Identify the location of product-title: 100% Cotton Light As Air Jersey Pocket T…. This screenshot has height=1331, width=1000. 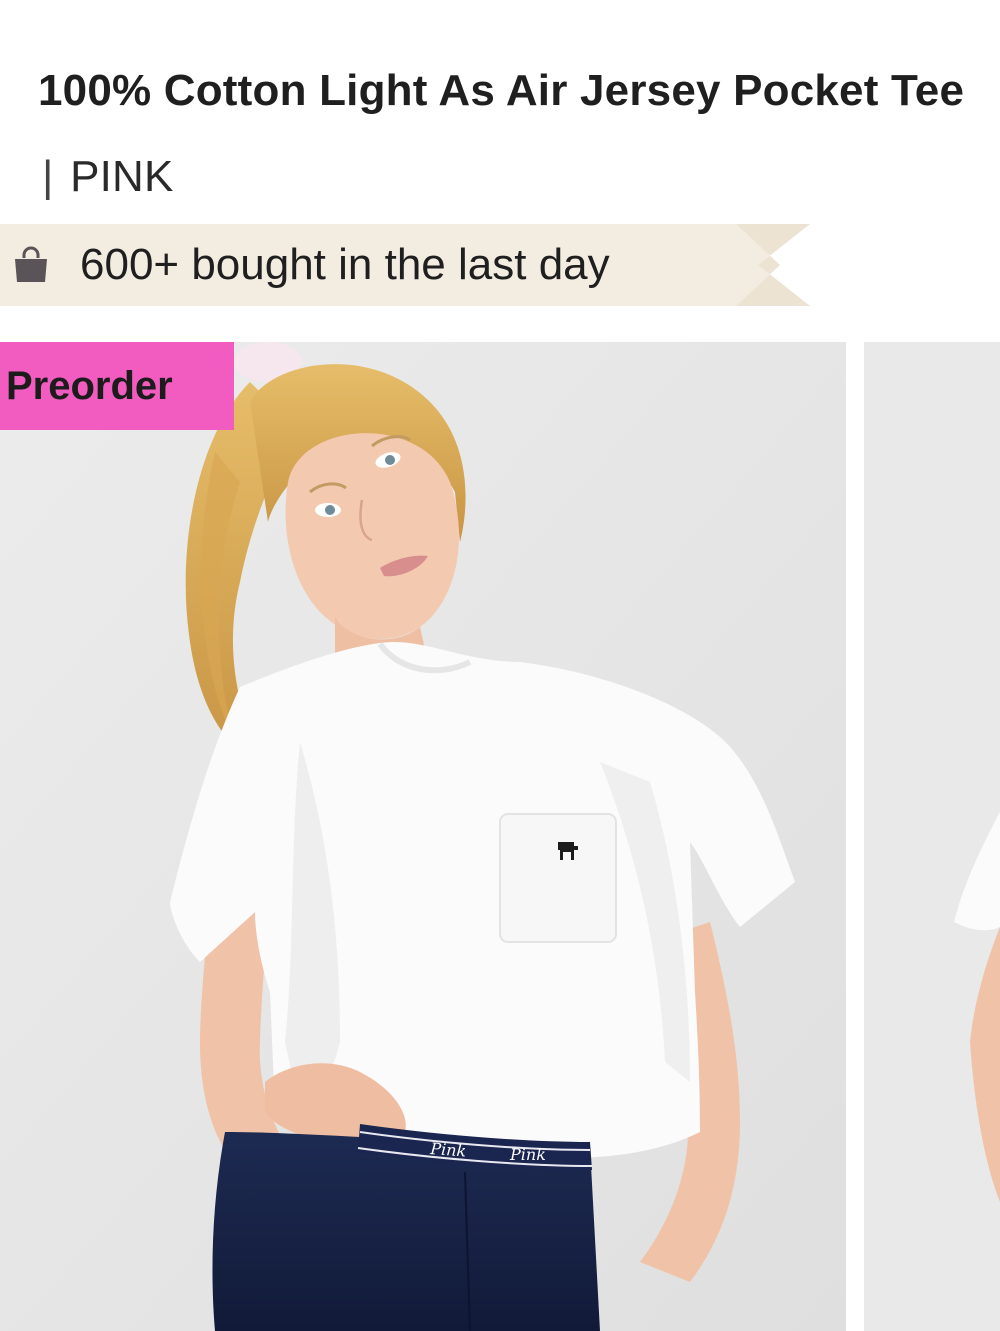
(508, 134).